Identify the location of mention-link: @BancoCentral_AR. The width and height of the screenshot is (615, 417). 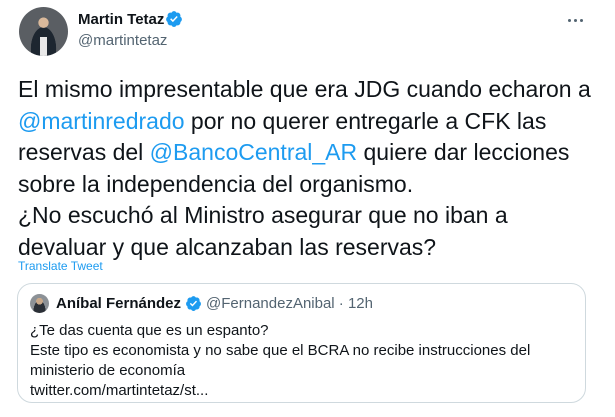
(253, 152).